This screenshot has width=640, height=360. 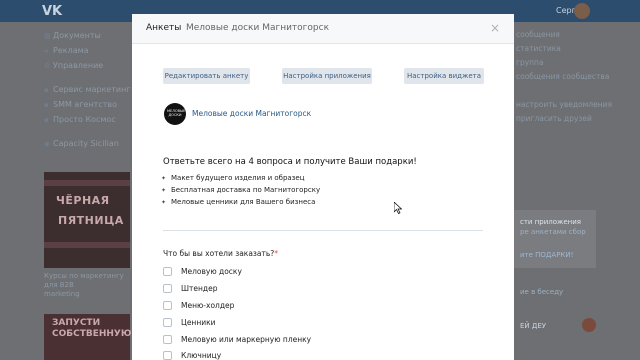 I want to click on left-menu-item: ▪ SMM агентство, so click(x=89, y=104).